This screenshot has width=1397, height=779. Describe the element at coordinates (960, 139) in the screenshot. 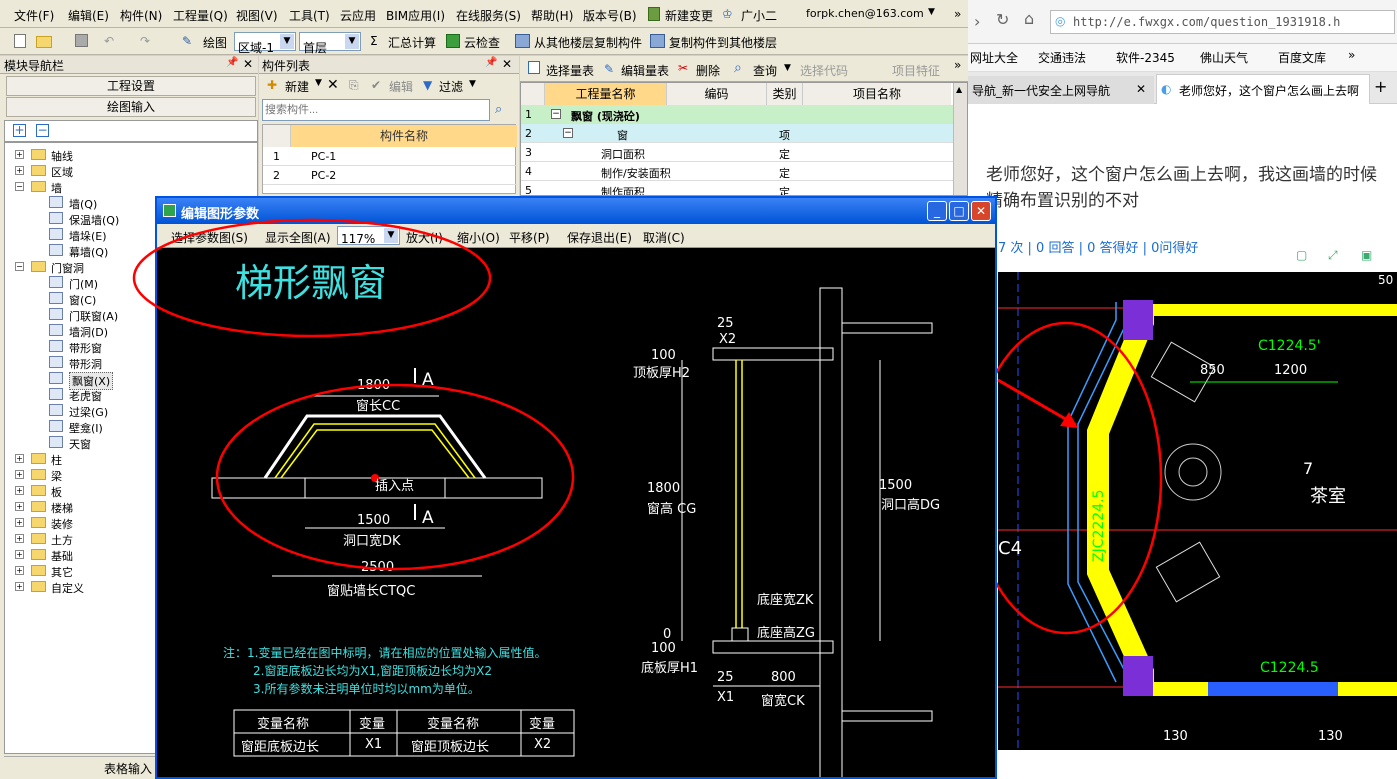

I see `scrollbar: ▲` at that location.